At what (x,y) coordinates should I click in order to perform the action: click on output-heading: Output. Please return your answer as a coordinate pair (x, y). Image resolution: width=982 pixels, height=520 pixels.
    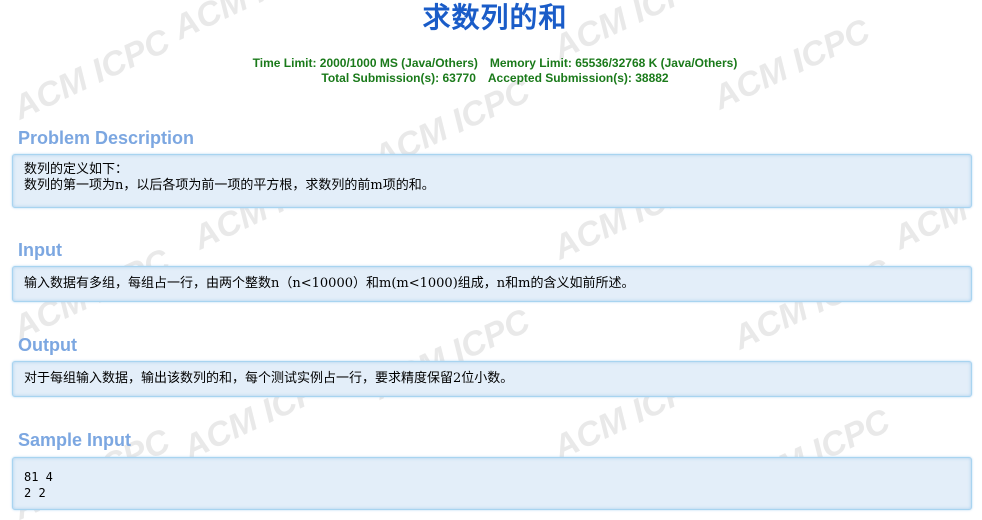
    Looking at the image, I should click on (47, 345).